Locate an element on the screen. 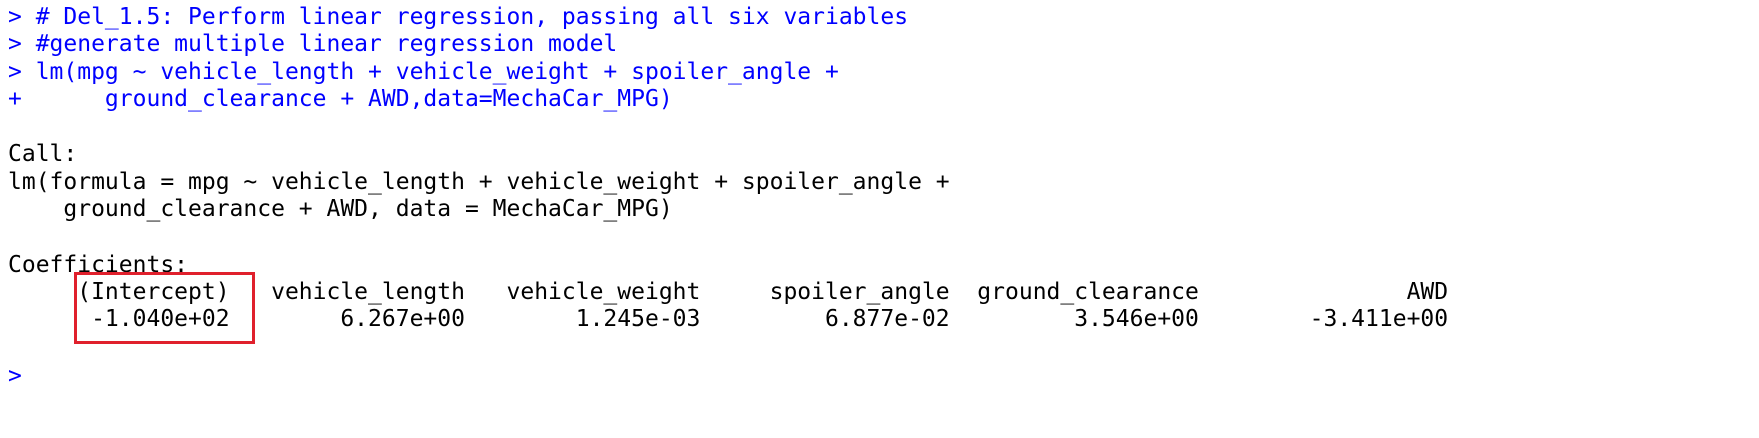 The width and height of the screenshot is (1759, 438). console-prompt: > is located at coordinates (15, 376).